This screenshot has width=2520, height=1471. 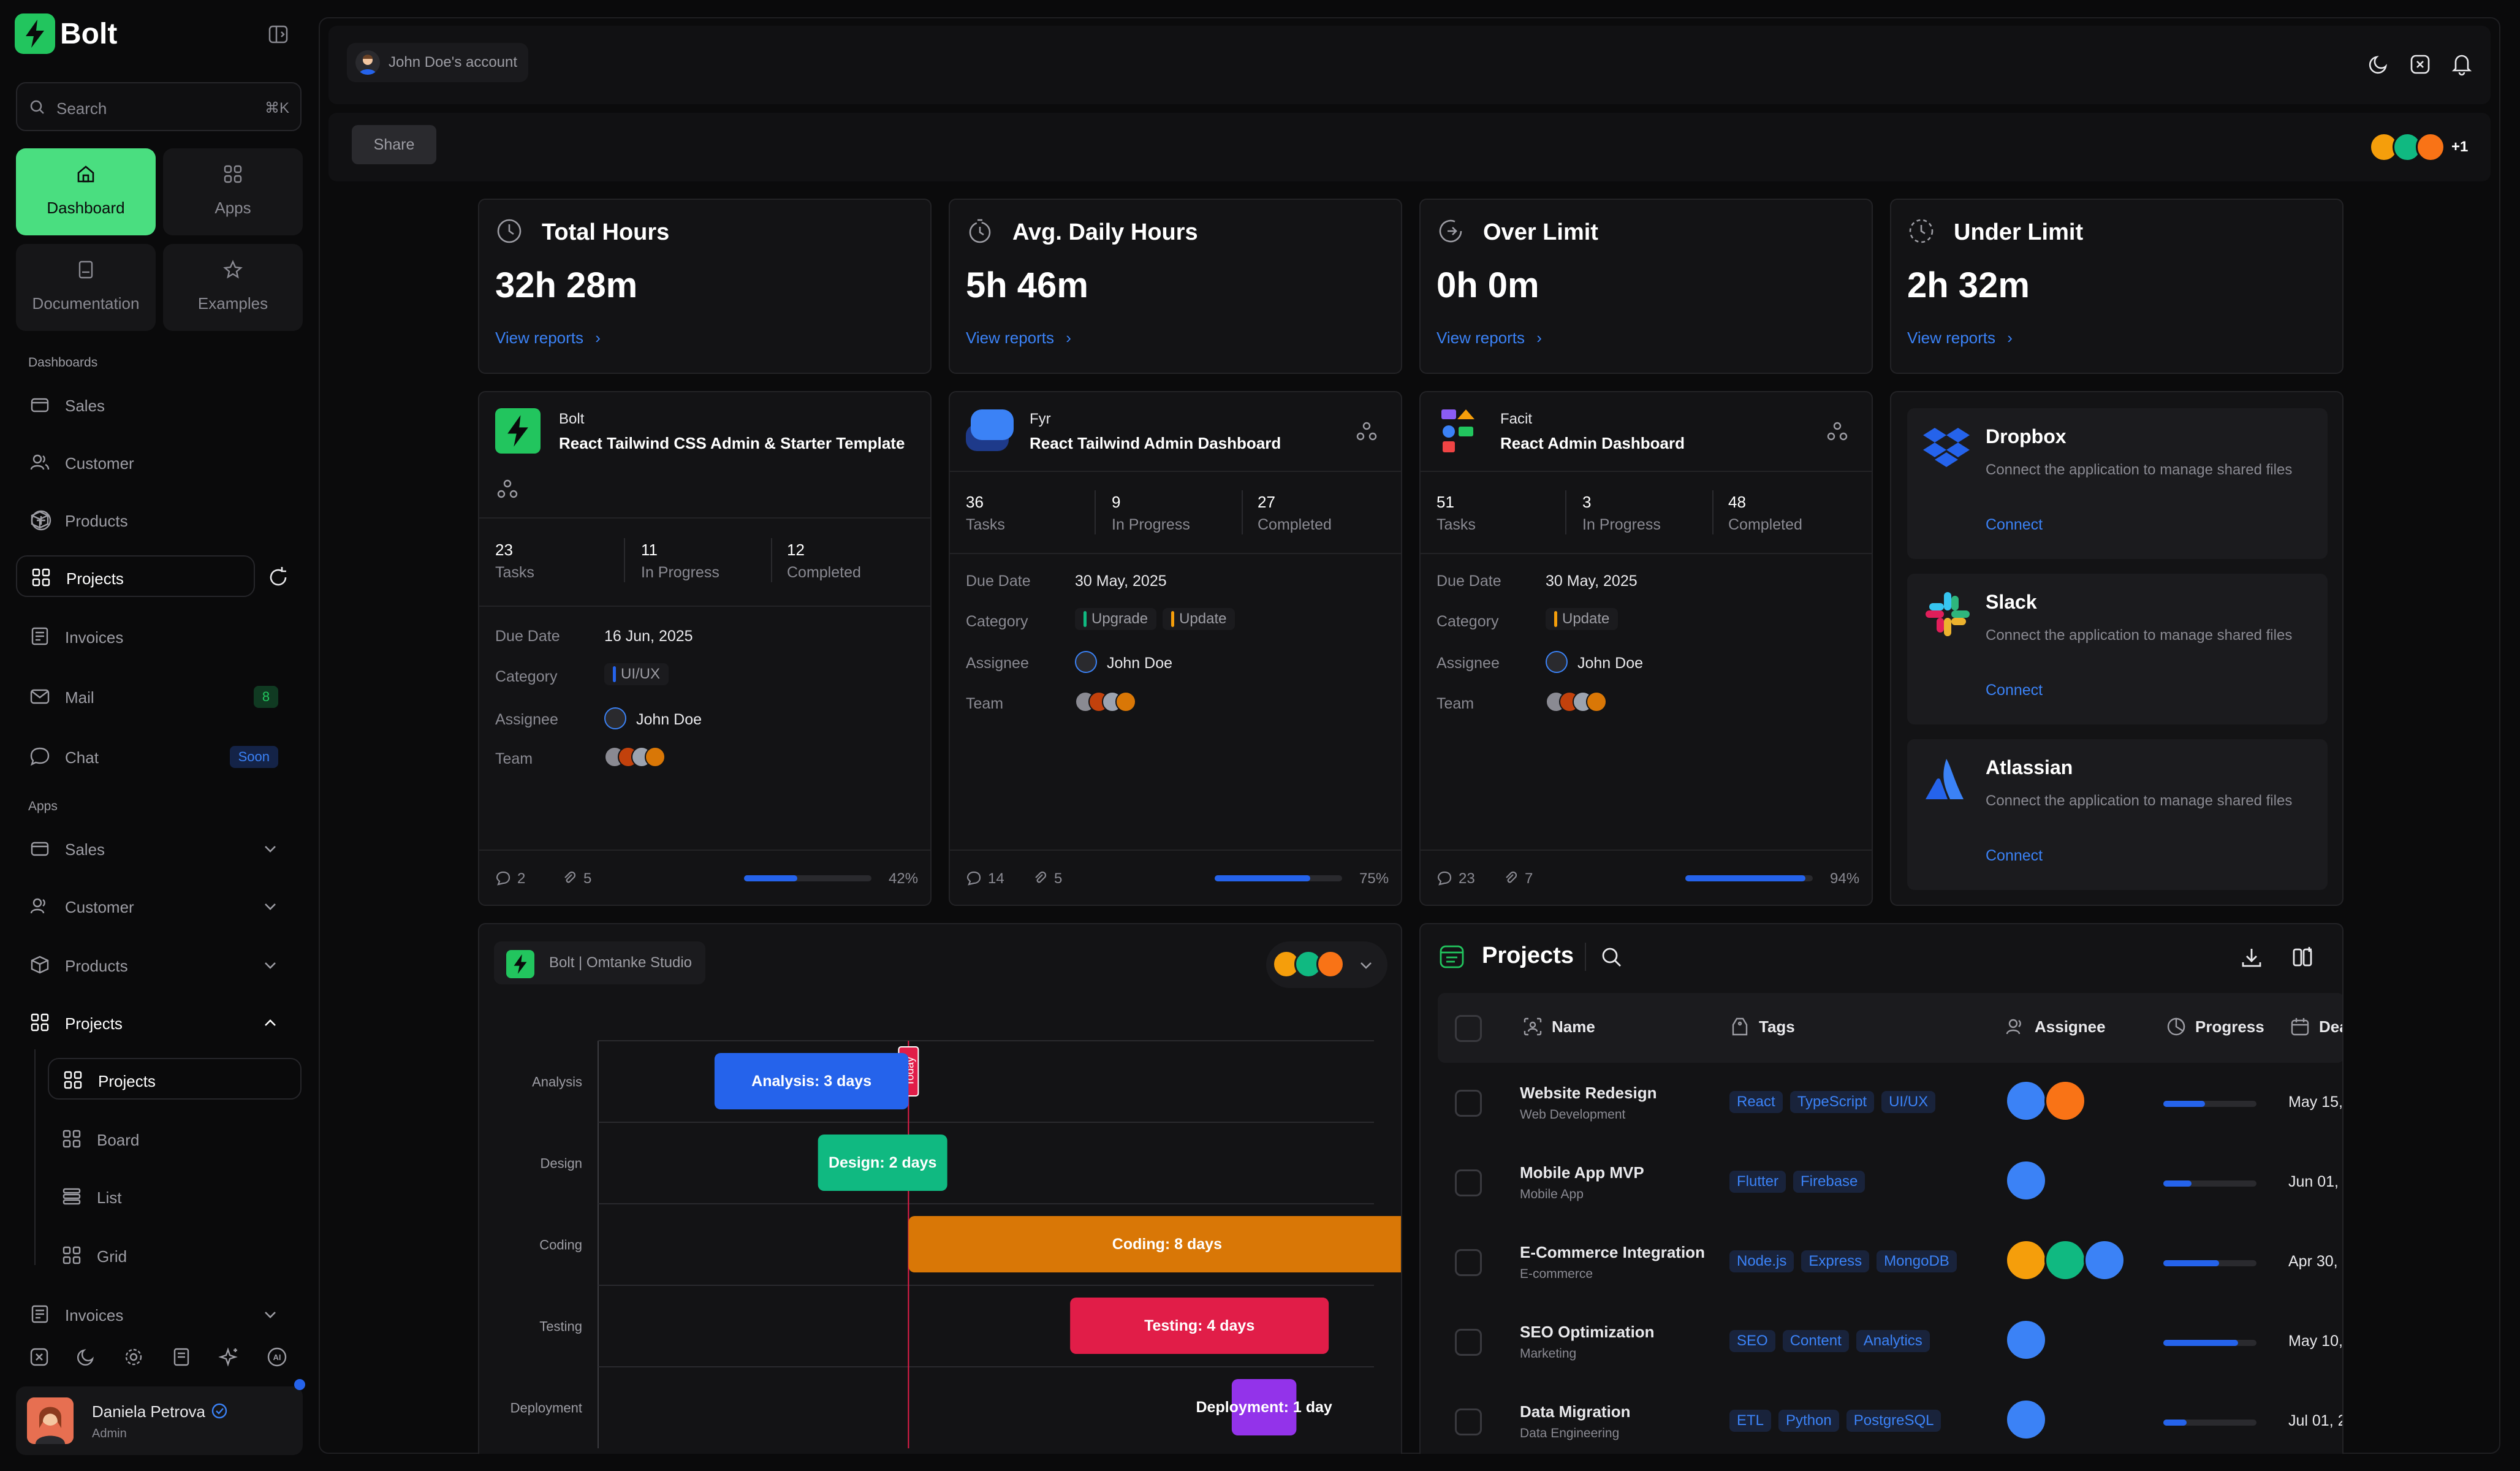 I want to click on tag-chip: Express, so click(x=1835, y=1261).